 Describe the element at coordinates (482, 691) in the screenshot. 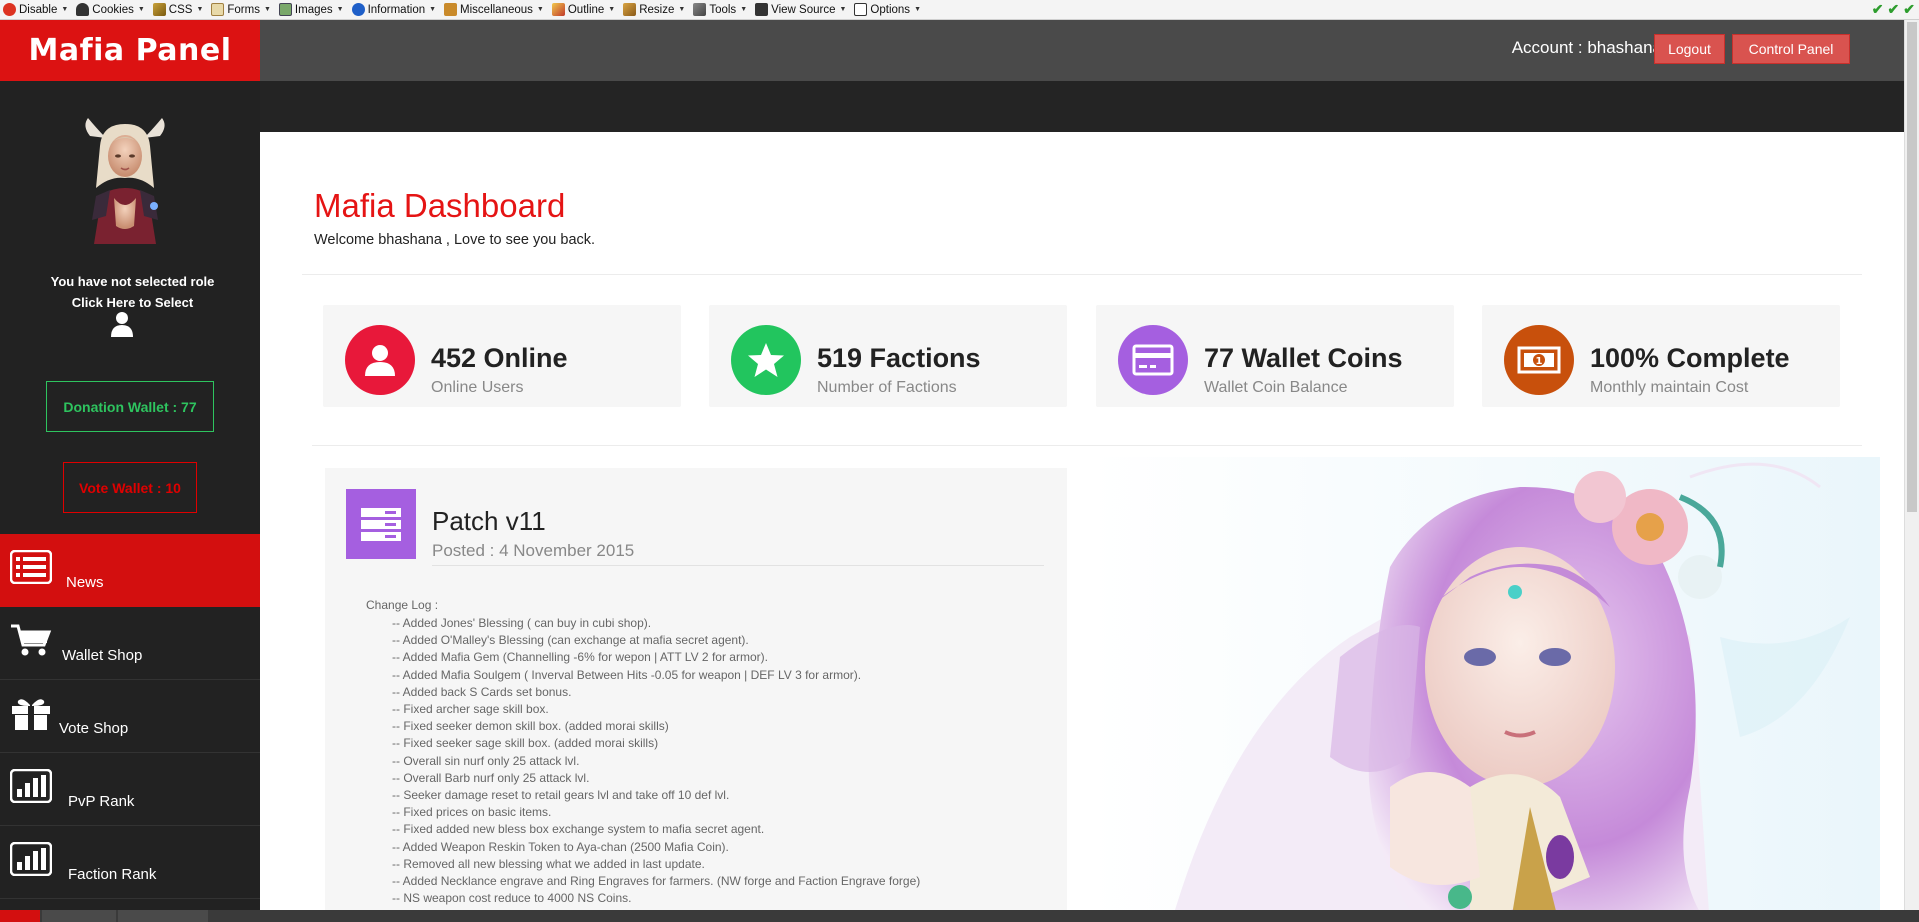

I see `changelog-item: -- Added back S Cards set bonus.` at that location.